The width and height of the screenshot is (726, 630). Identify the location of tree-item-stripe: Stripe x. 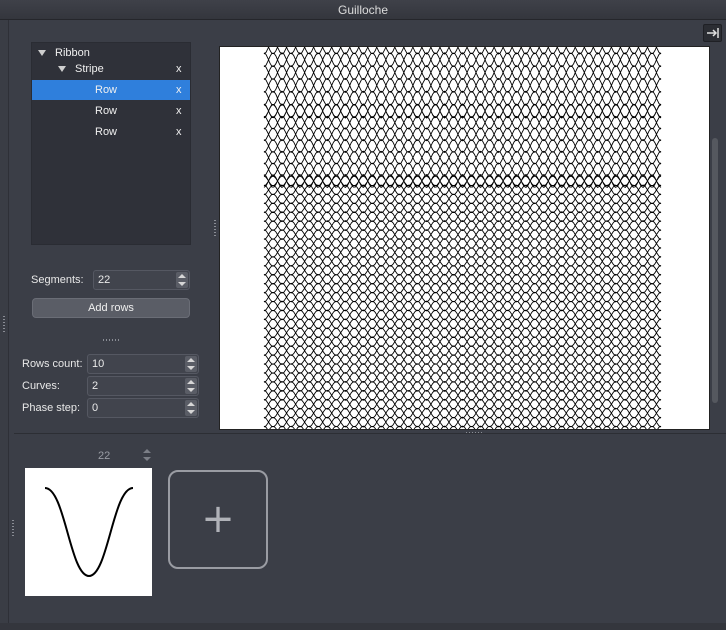
(111, 69).